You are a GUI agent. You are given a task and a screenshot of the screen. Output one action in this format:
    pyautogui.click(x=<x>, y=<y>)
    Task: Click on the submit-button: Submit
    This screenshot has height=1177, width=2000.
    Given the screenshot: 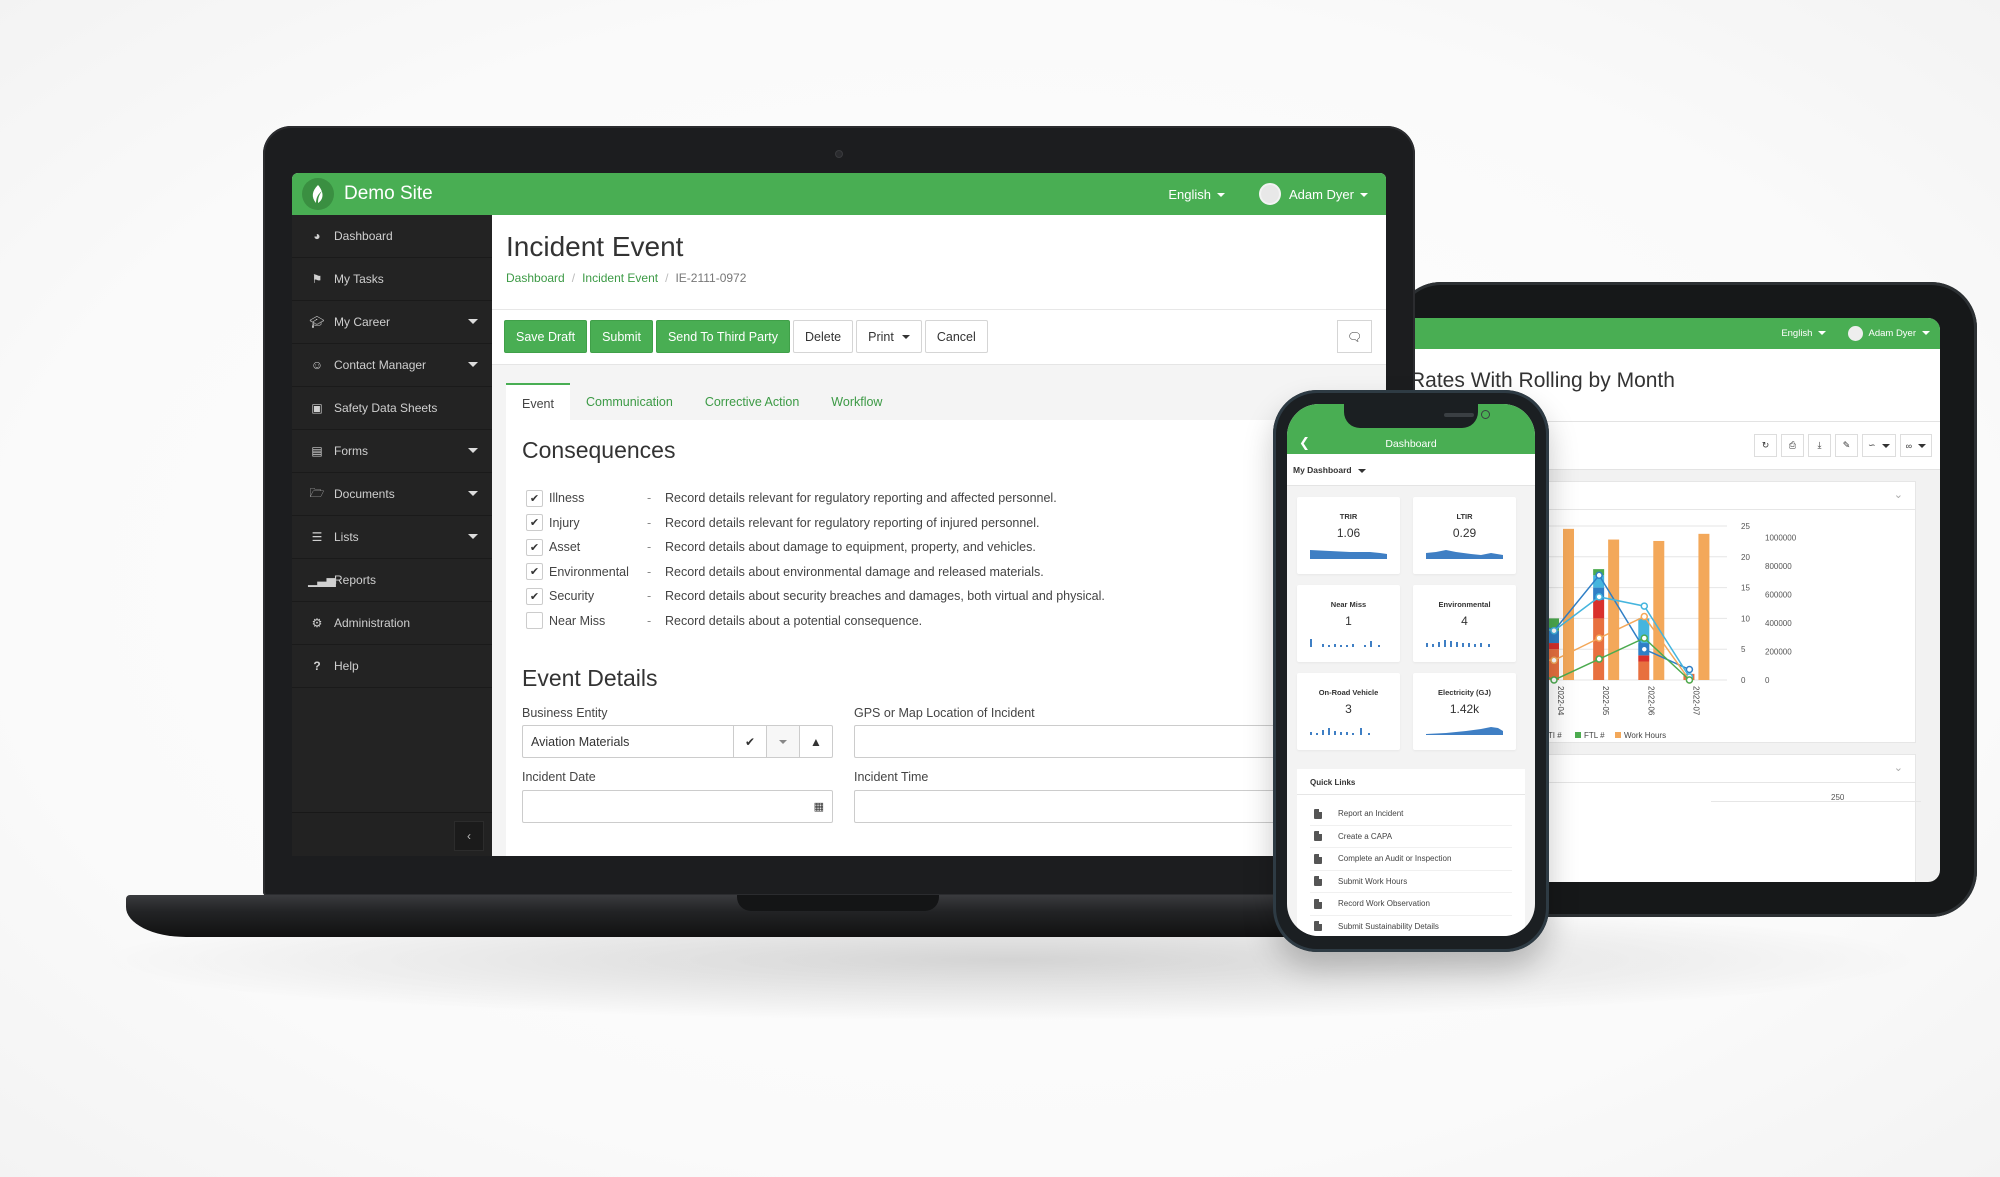 What is the action you would take?
    pyautogui.click(x=621, y=336)
    